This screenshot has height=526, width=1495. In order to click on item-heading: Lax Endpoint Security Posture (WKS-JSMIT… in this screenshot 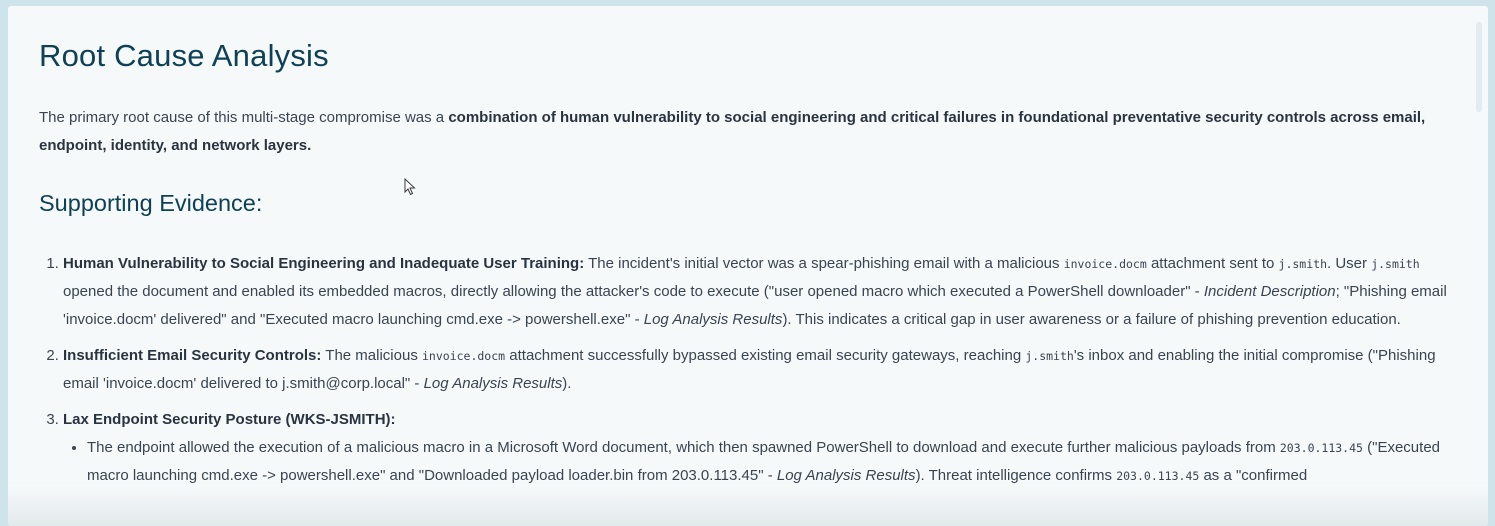, I will do `click(229, 419)`.